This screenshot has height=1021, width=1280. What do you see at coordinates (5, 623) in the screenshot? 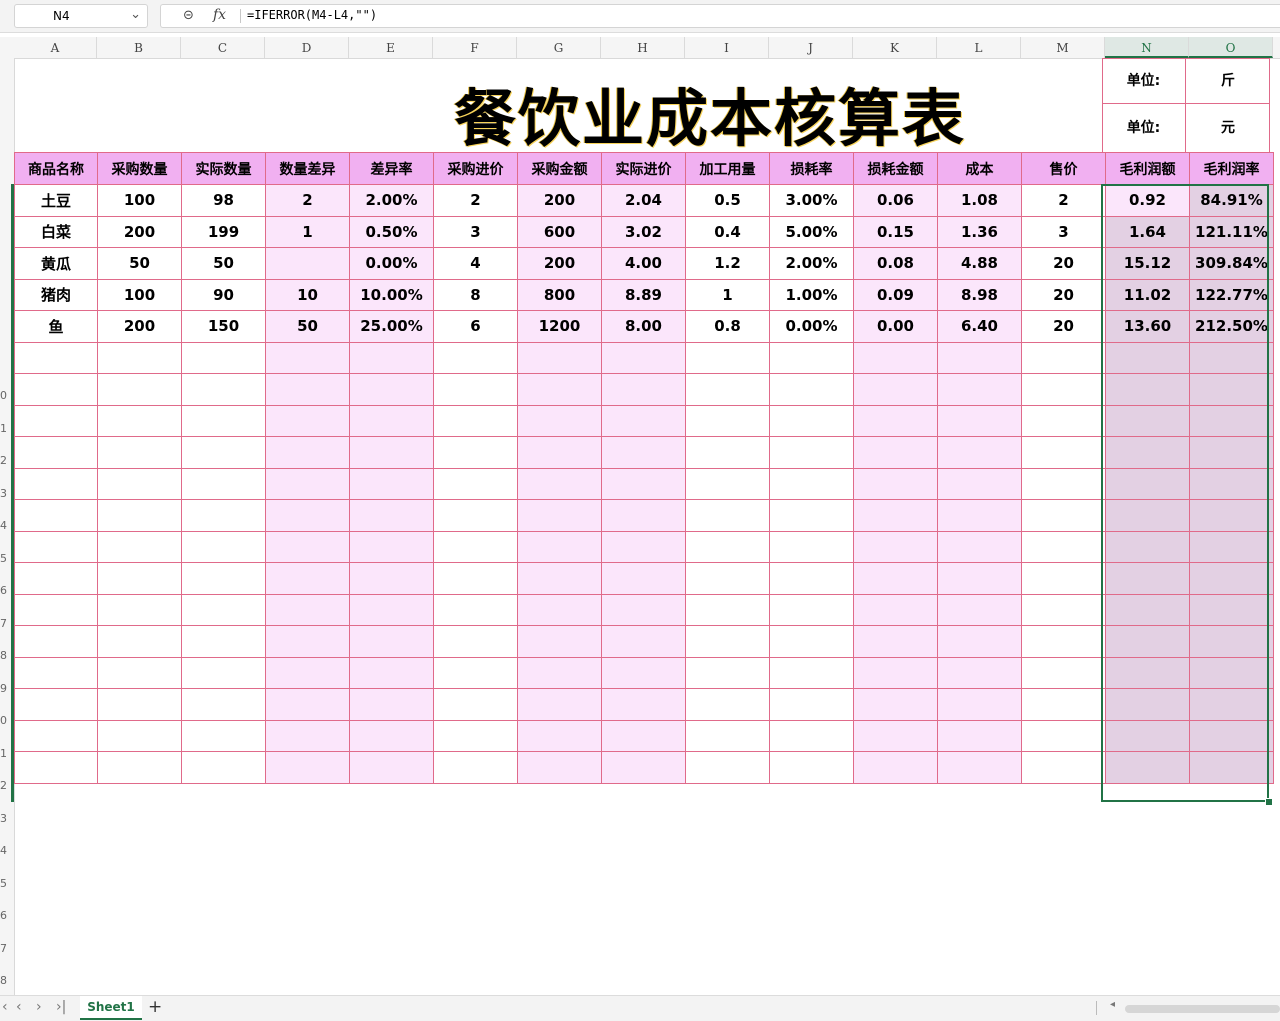
I see `row-number: 7` at bounding box center [5, 623].